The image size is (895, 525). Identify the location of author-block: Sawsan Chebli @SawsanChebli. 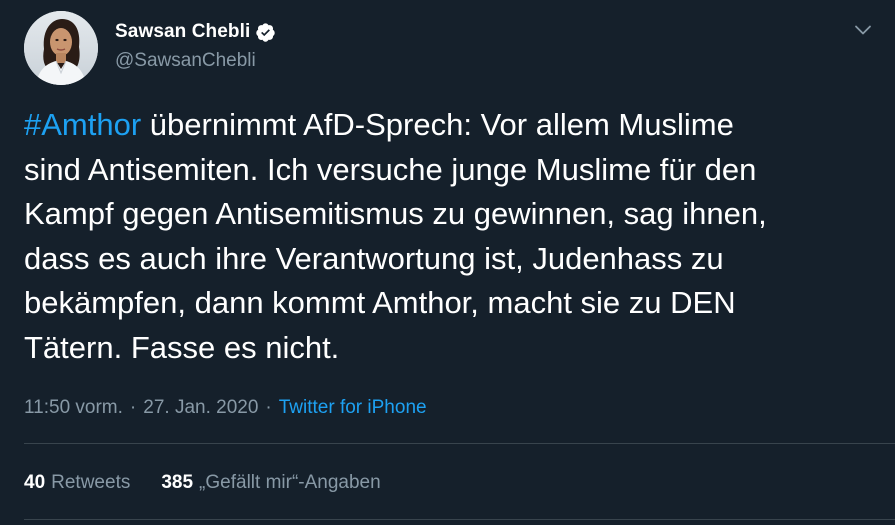
(195, 46).